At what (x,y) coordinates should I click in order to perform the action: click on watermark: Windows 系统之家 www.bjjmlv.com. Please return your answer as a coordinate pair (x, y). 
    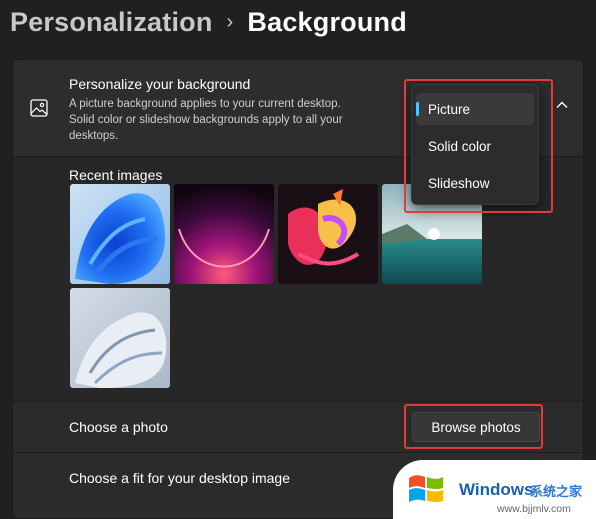
    Looking at the image, I should click on (494, 489).